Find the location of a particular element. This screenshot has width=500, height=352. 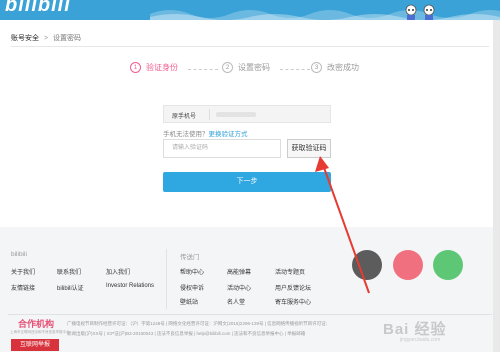

scrollbar is located at coordinates (496, 186).